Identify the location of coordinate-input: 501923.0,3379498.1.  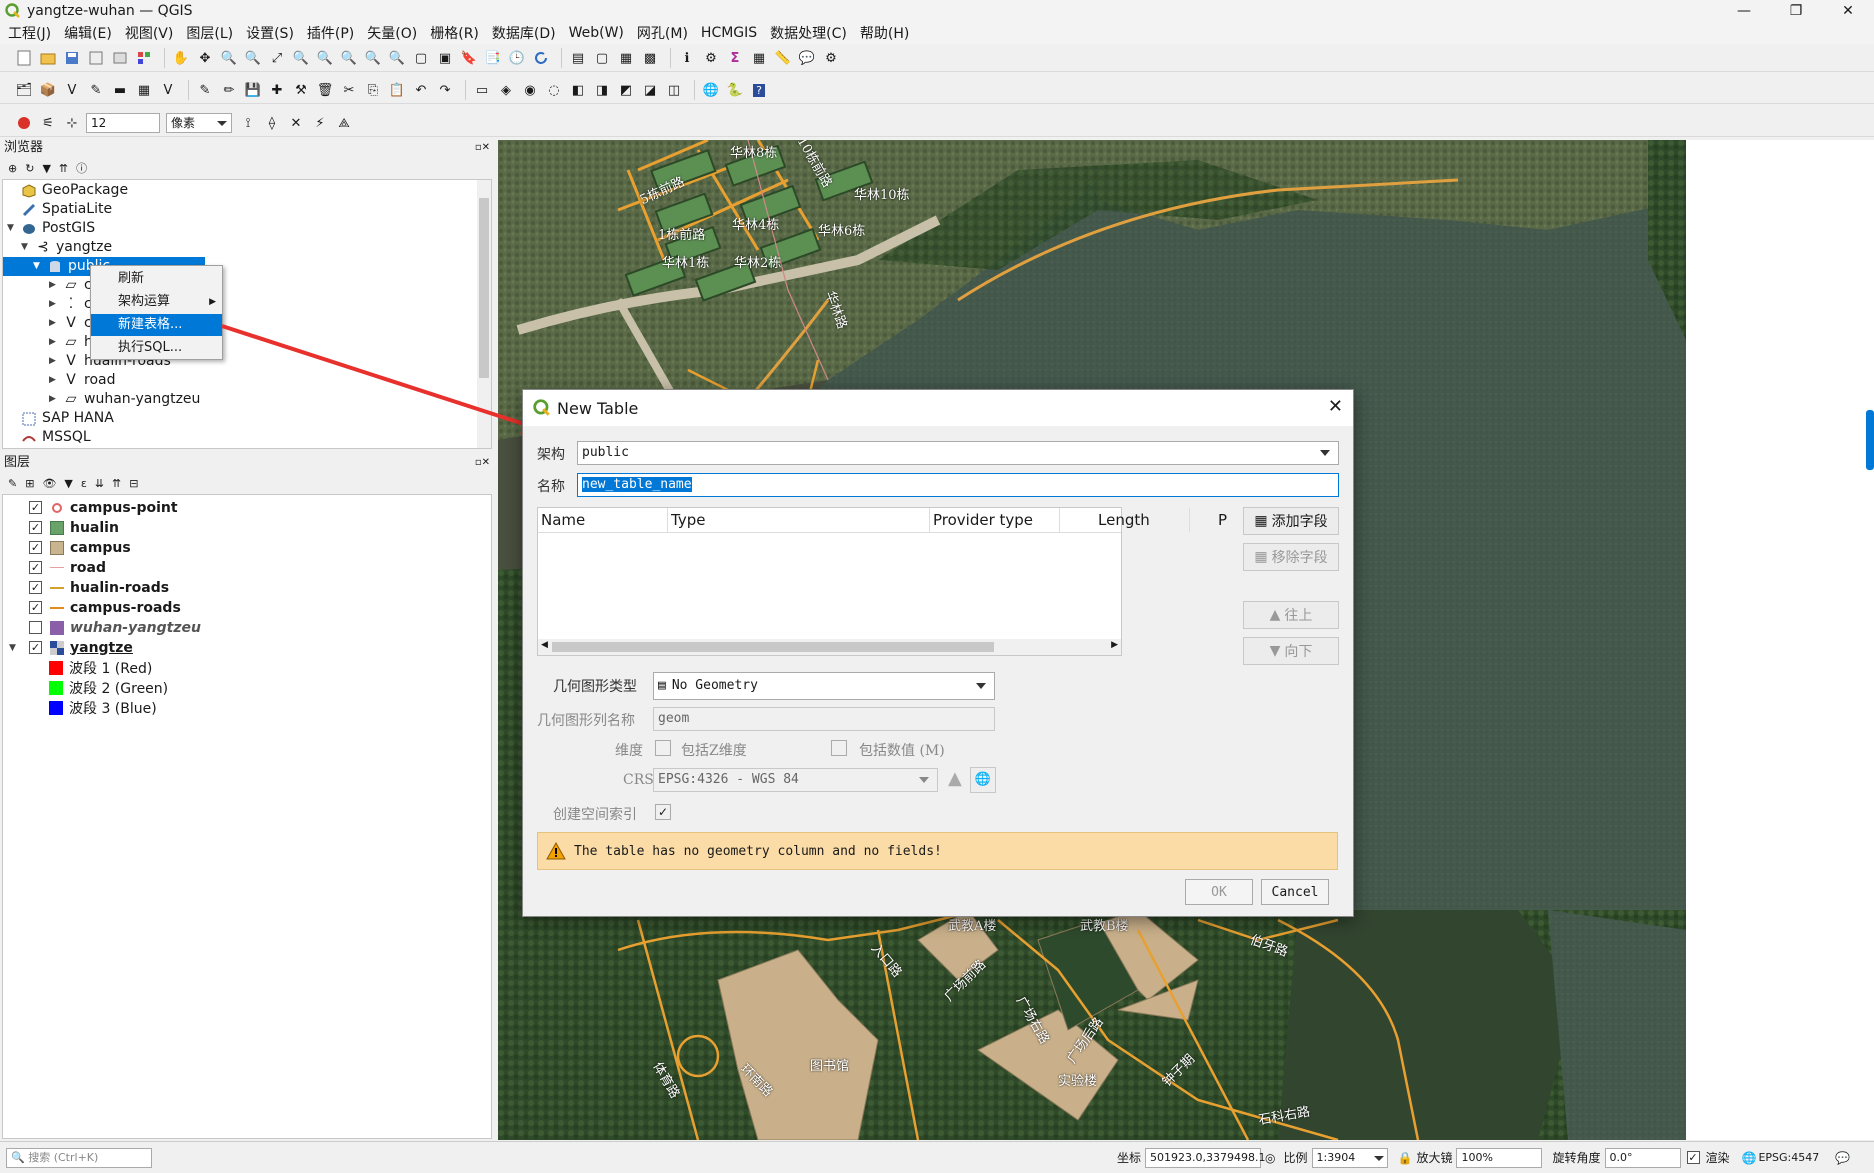
(1205, 1157).